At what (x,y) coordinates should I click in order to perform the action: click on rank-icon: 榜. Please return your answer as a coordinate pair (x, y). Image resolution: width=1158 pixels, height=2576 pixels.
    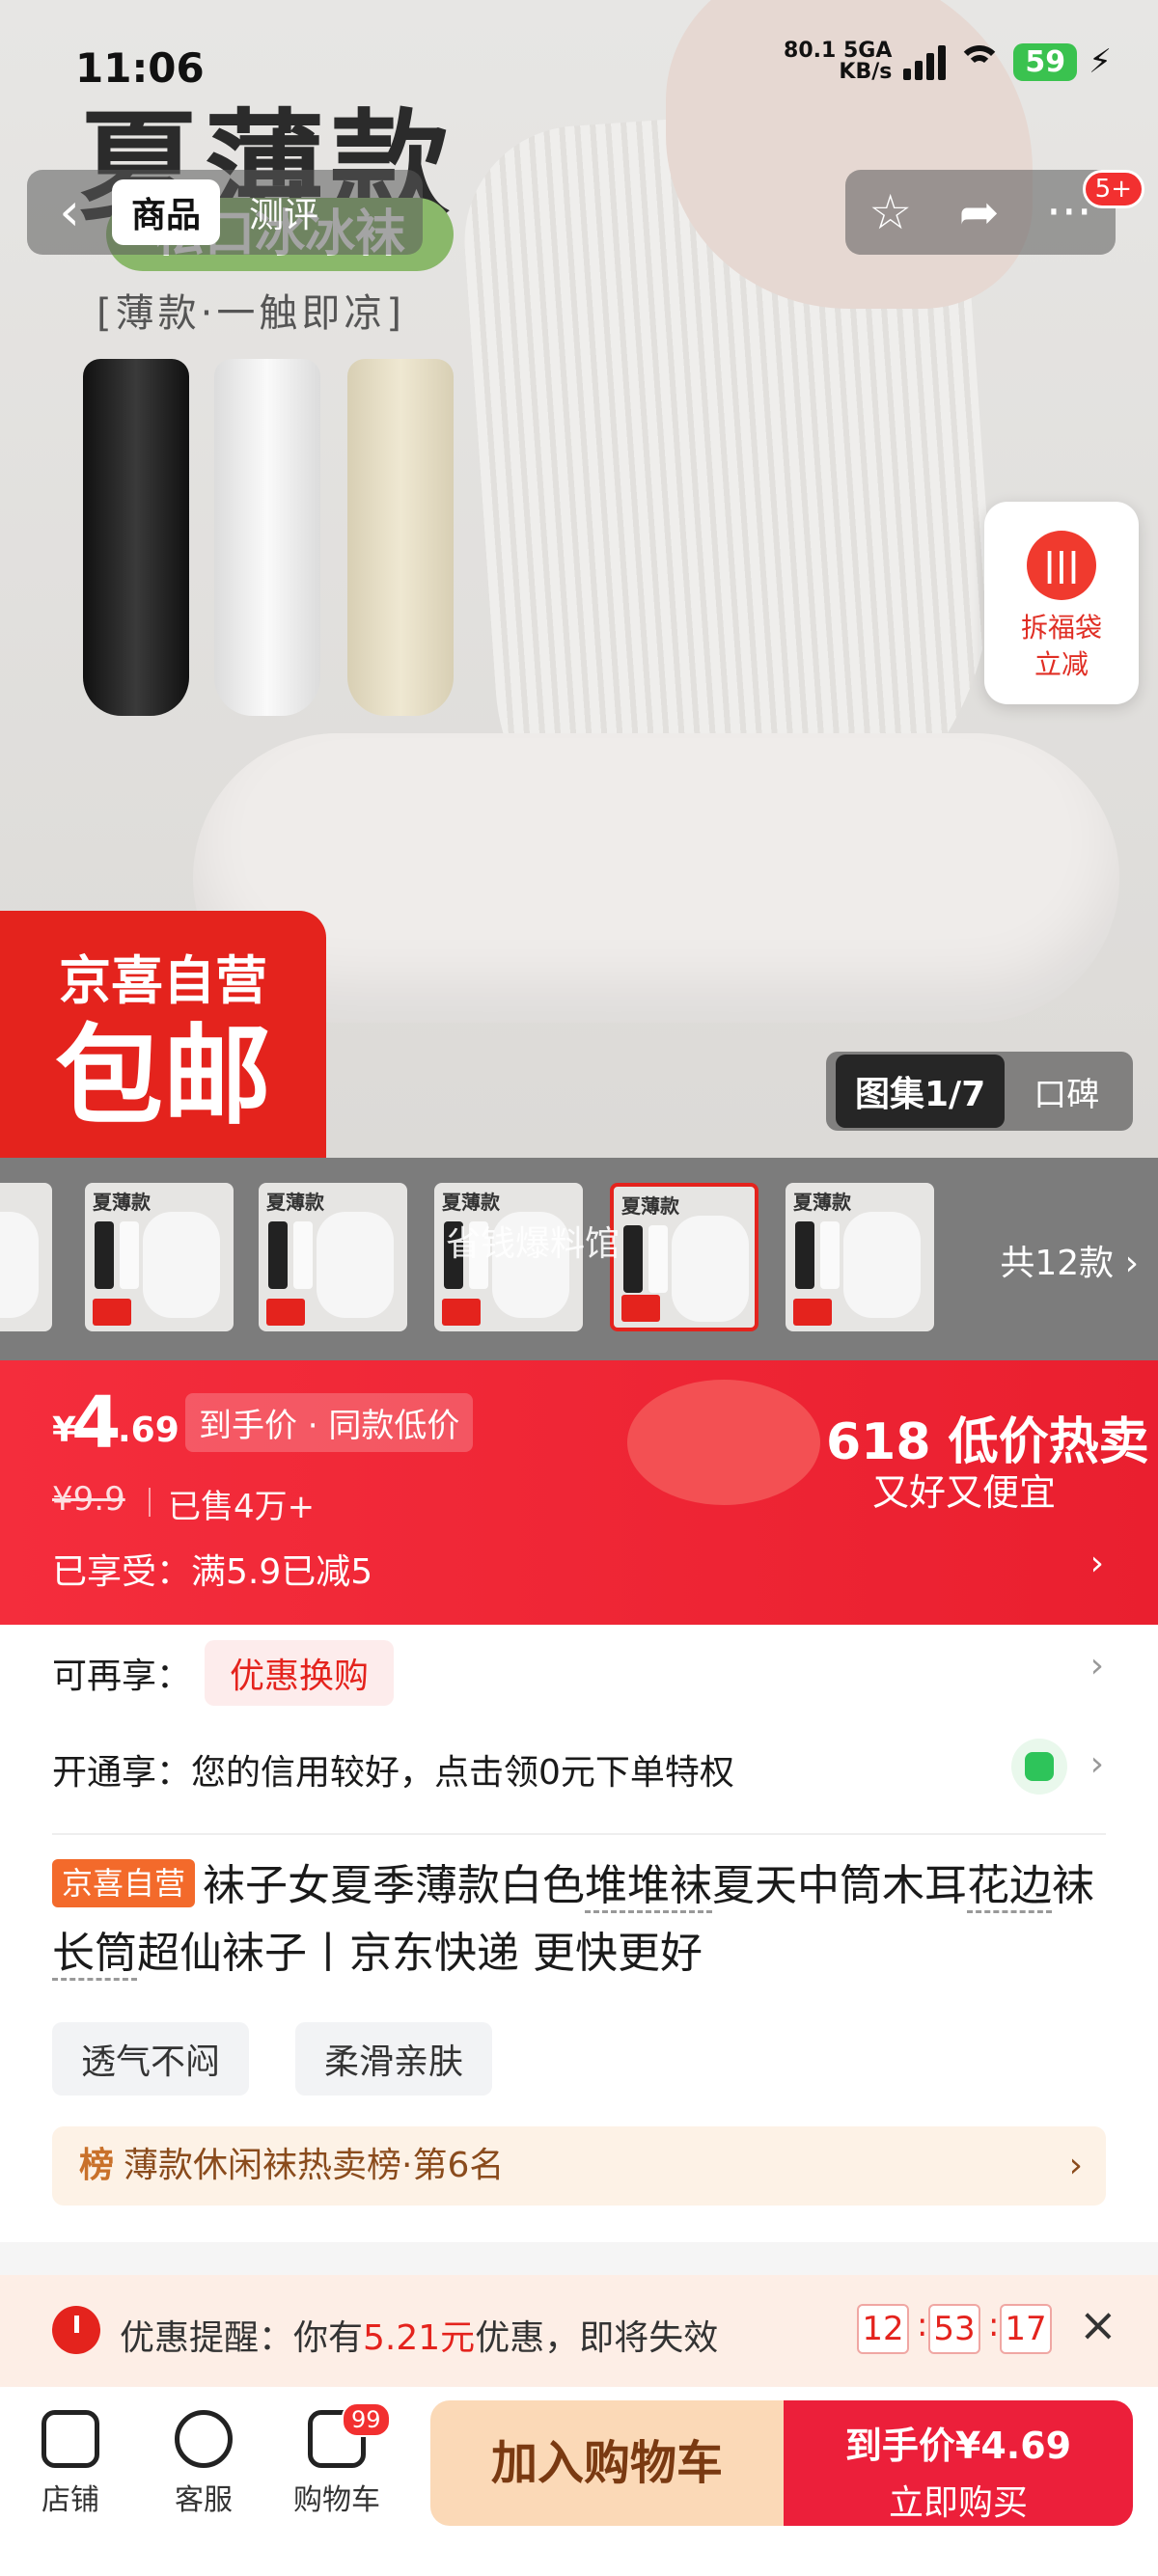
    Looking at the image, I should click on (97, 2166).